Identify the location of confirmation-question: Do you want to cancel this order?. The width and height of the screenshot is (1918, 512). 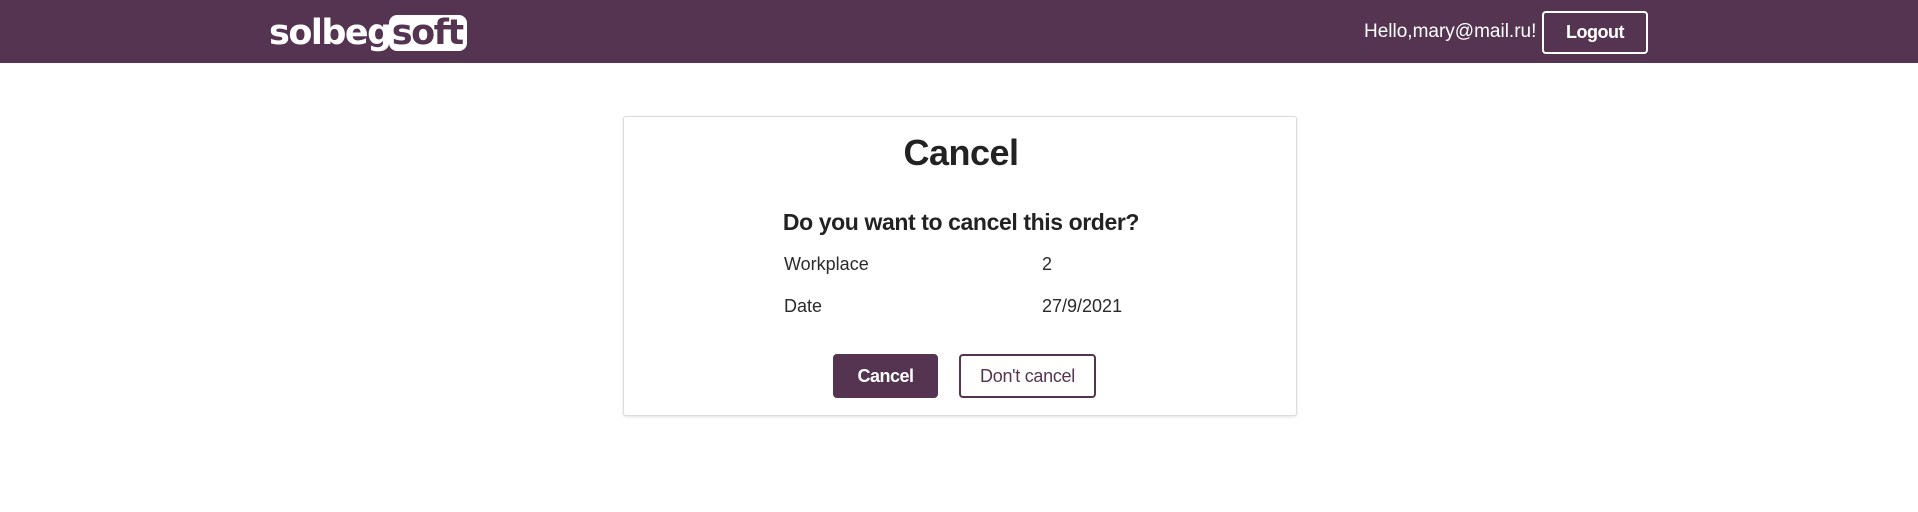
(961, 222).